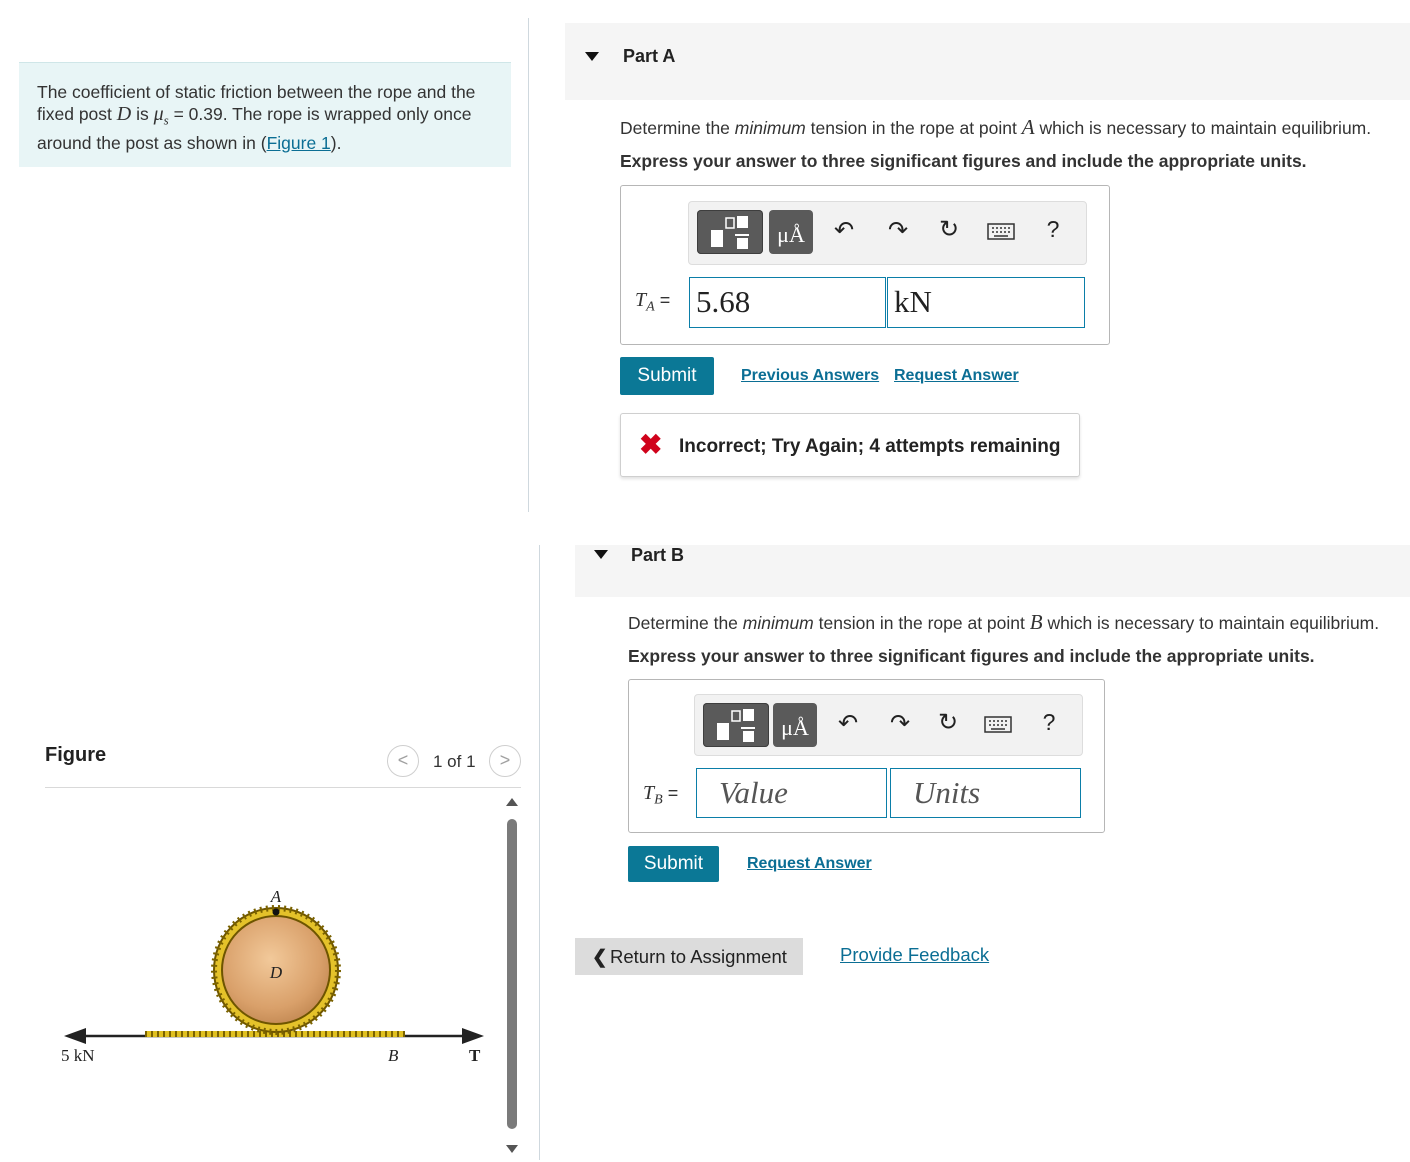 The height and width of the screenshot is (1162, 1410). I want to click on point-a-marker, so click(276, 912).